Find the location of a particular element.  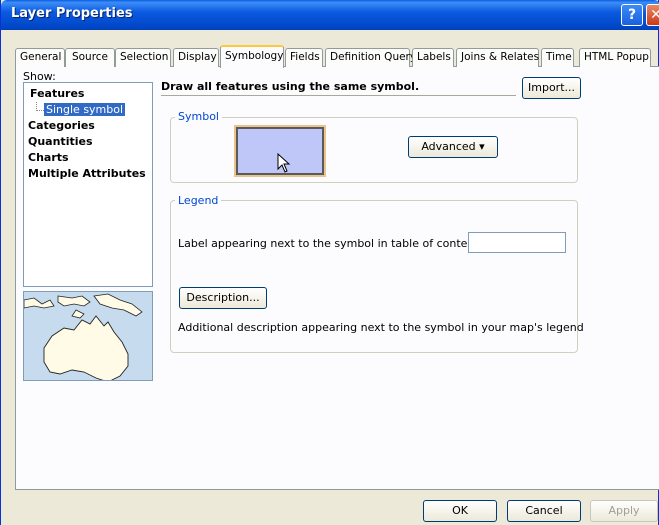

mouse-cursor-icon is located at coordinates (284, 163).